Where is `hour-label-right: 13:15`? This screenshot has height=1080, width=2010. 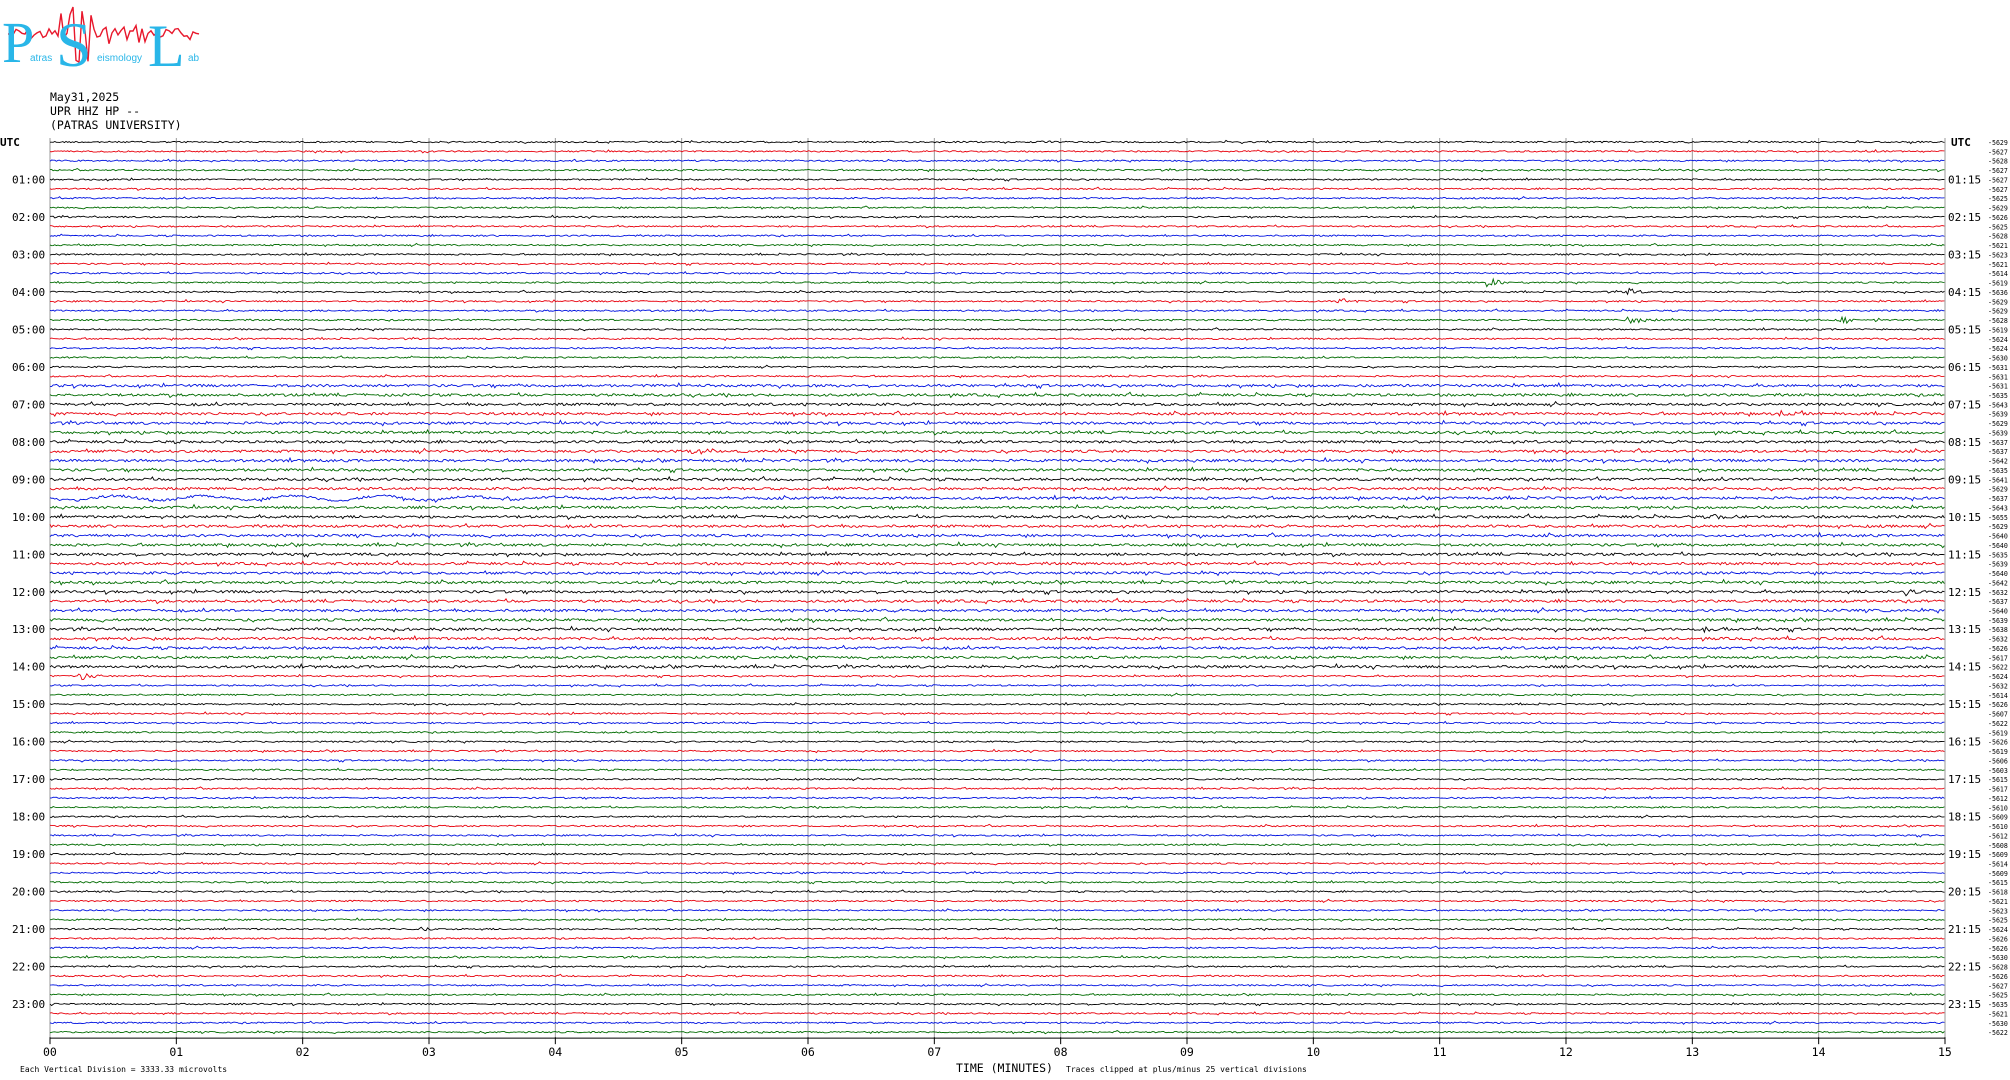 hour-label-right: 13:15 is located at coordinates (1964, 629).